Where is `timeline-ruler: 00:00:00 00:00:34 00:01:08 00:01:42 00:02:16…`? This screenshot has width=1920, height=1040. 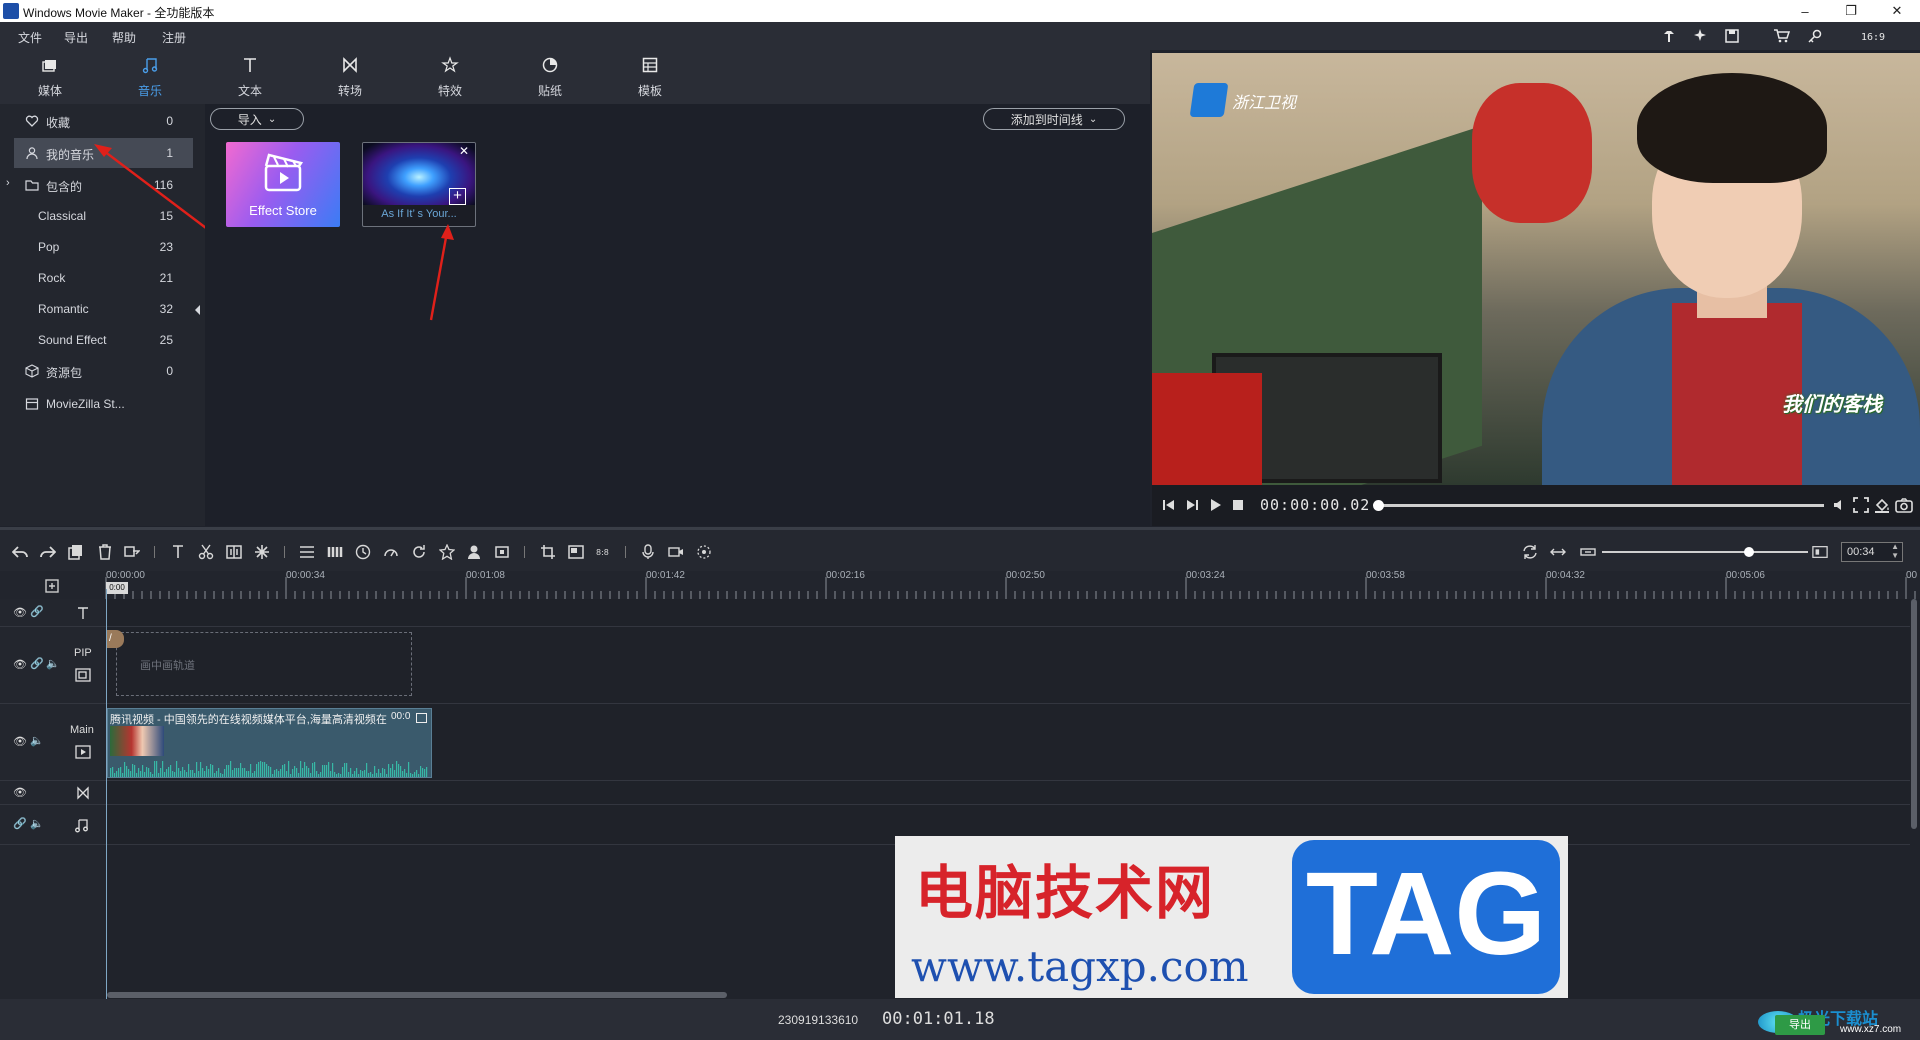 timeline-ruler: 00:00:00 00:00:34 00:01:08 00:01:42 00:02:16… is located at coordinates (960, 584).